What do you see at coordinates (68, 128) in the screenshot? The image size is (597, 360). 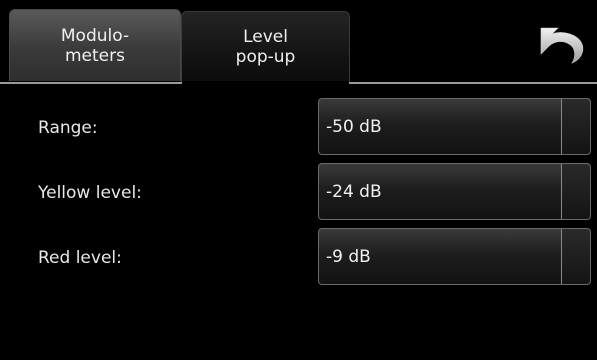 I see `range-label: Range:` at bounding box center [68, 128].